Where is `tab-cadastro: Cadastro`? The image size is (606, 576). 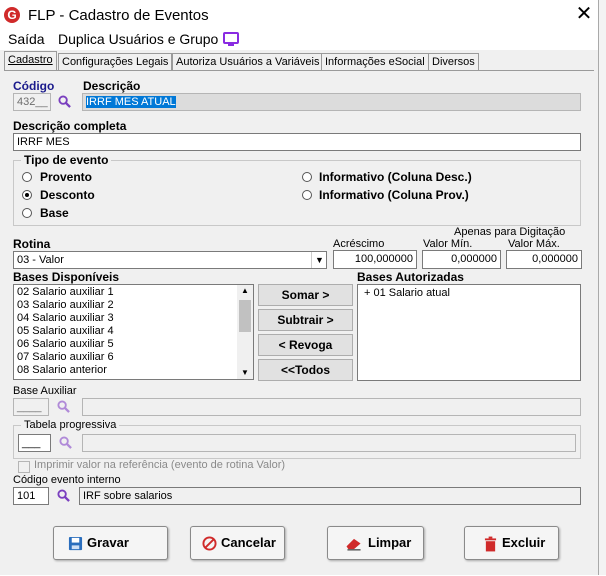 tab-cadastro: Cadastro is located at coordinates (30, 61).